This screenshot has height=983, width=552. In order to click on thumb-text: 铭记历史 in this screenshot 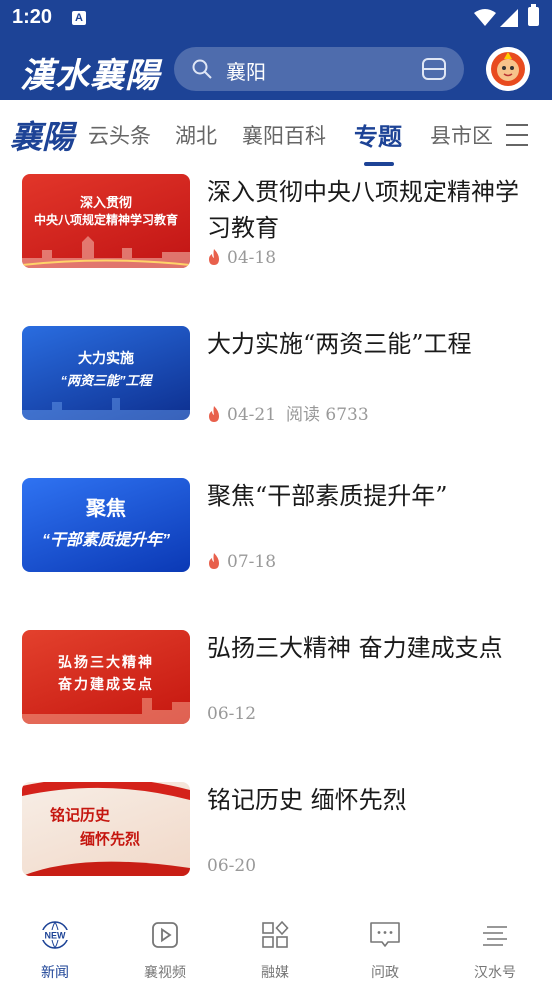, I will do `click(80, 815)`.